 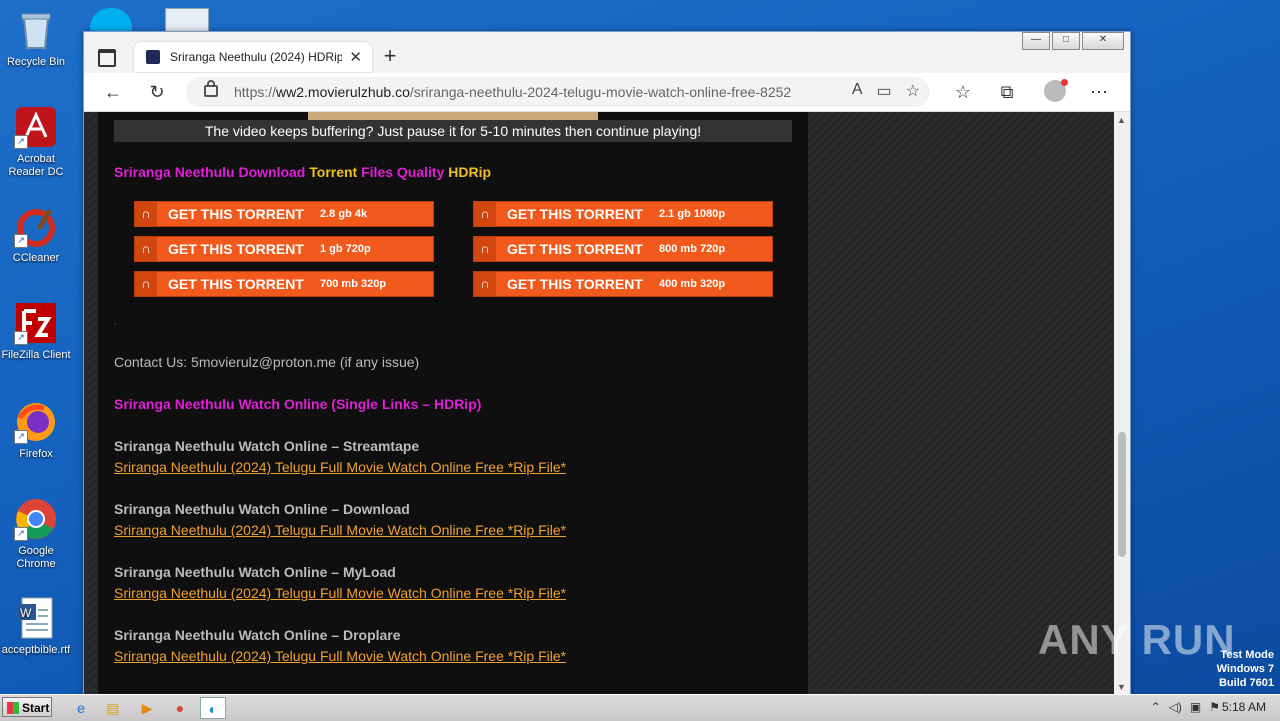 I want to click on filezilla-icon: ↗, so click(x=36, y=323).